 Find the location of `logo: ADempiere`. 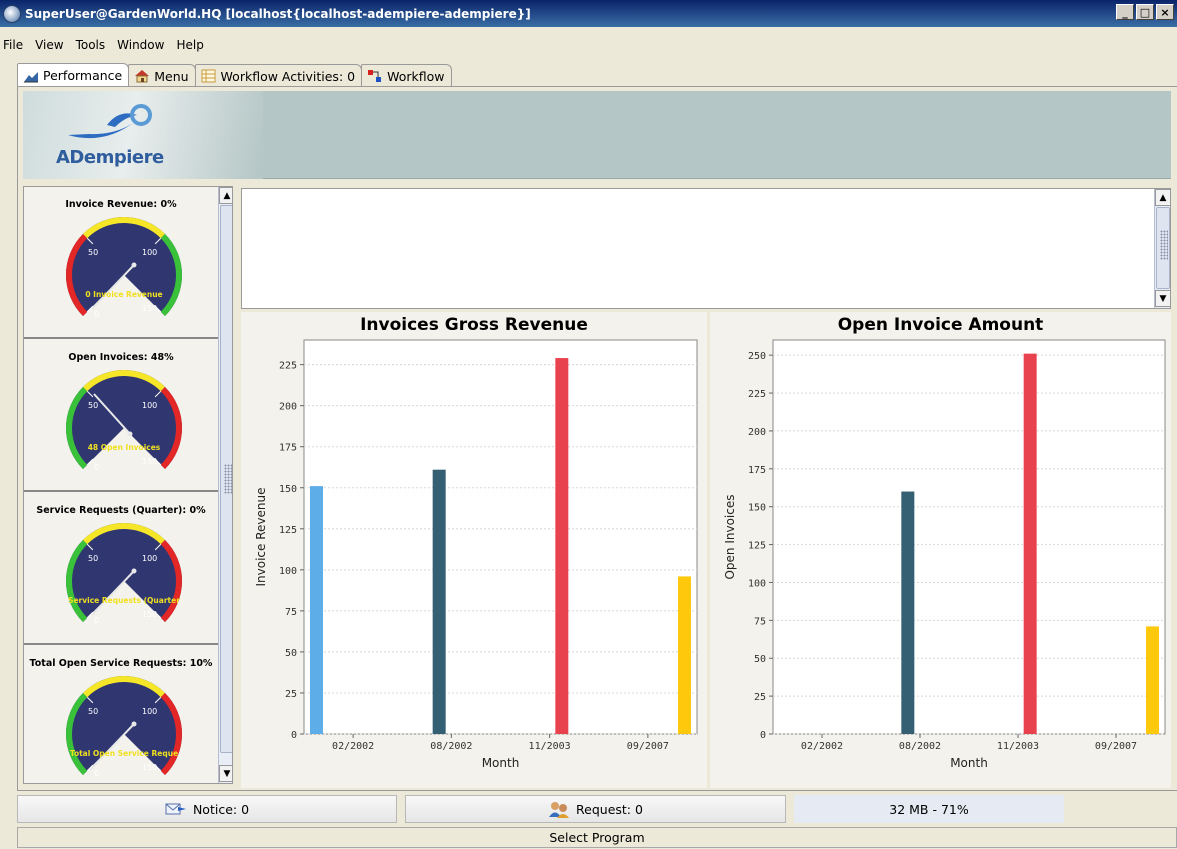

logo: ADempiere is located at coordinates (143, 135).